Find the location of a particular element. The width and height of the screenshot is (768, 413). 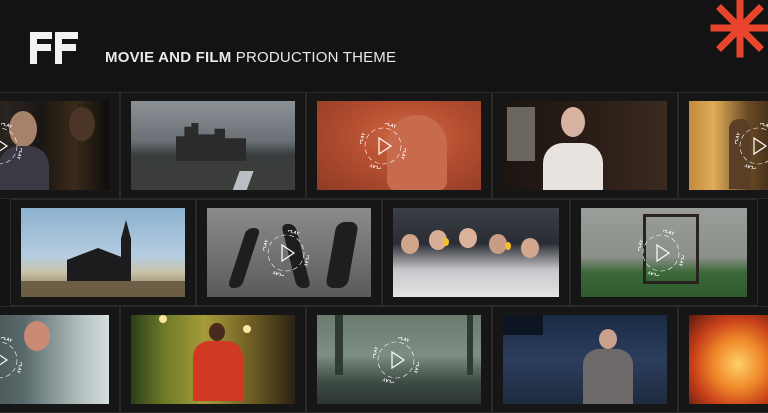

red-figure-thumb: PLAY PLAY PLAY PLAY is located at coordinates (399, 145).